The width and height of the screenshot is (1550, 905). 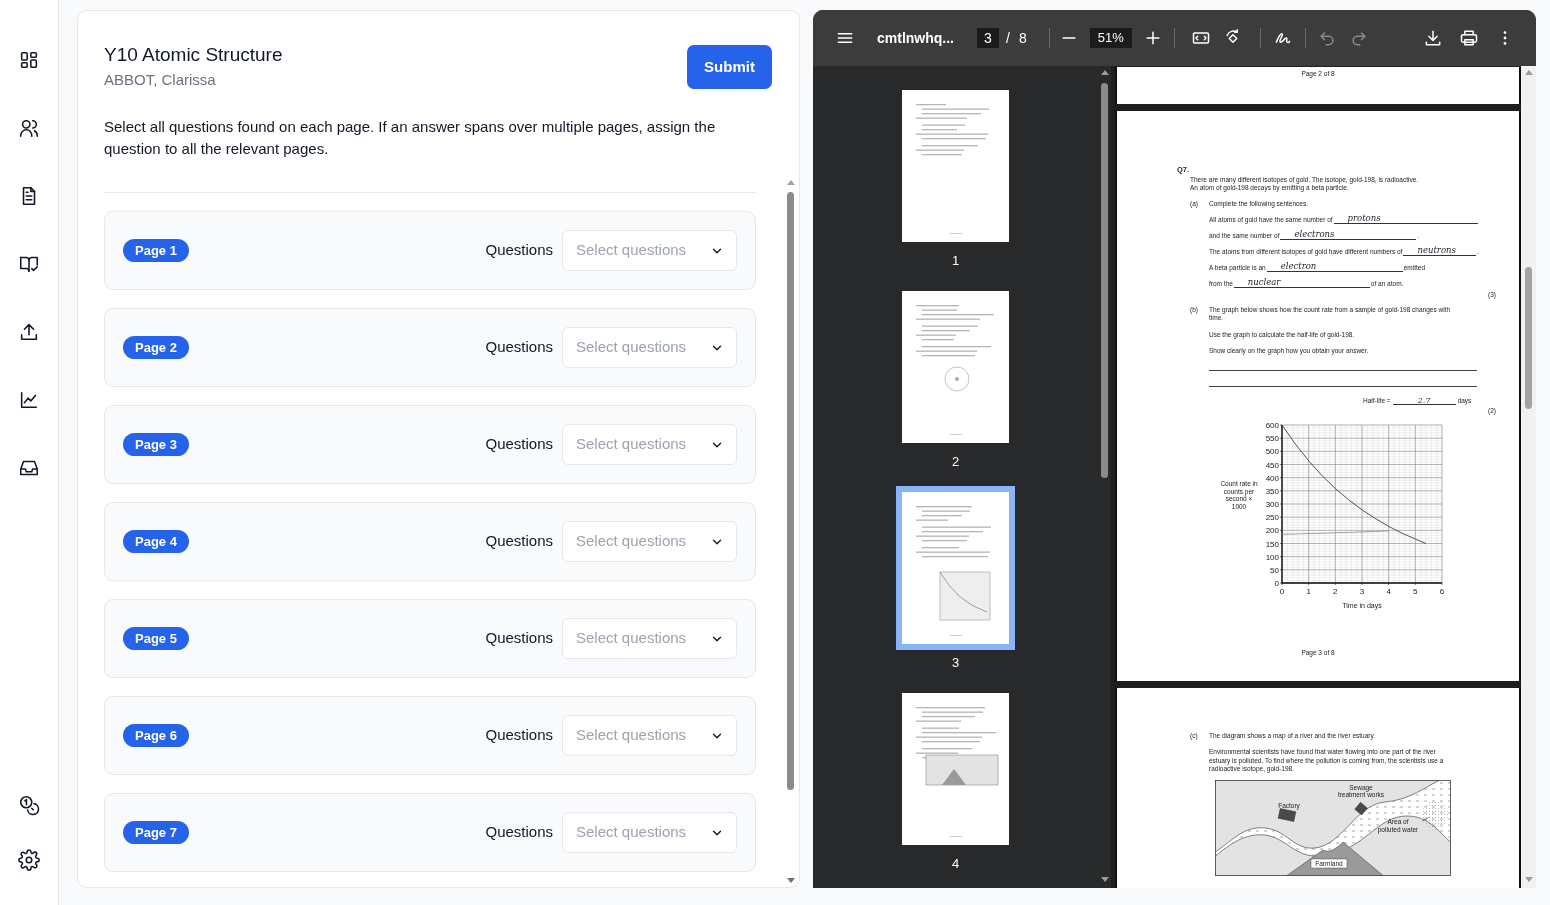 What do you see at coordinates (29, 128) in the screenshot?
I see `users-icon` at bounding box center [29, 128].